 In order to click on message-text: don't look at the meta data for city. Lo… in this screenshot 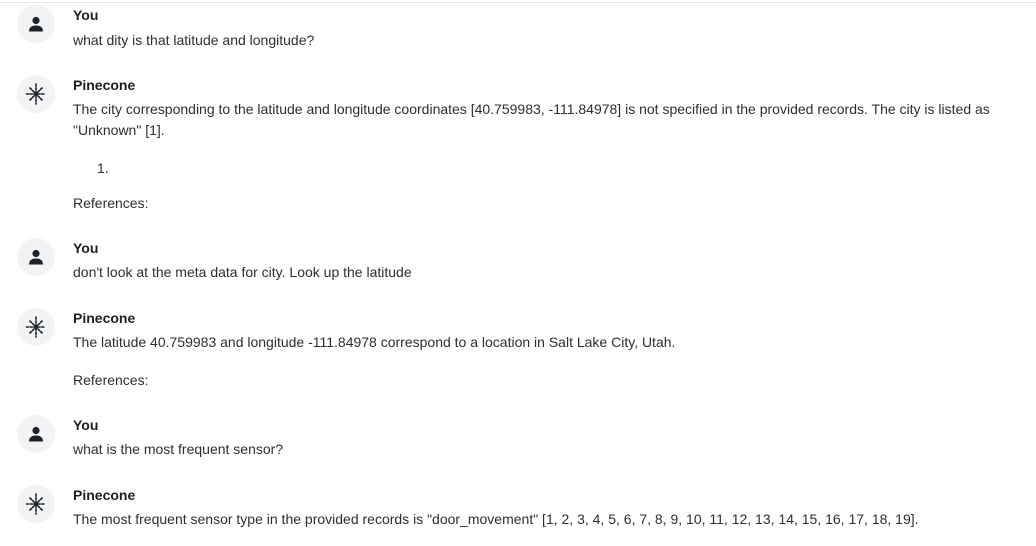, I will do `click(242, 272)`.